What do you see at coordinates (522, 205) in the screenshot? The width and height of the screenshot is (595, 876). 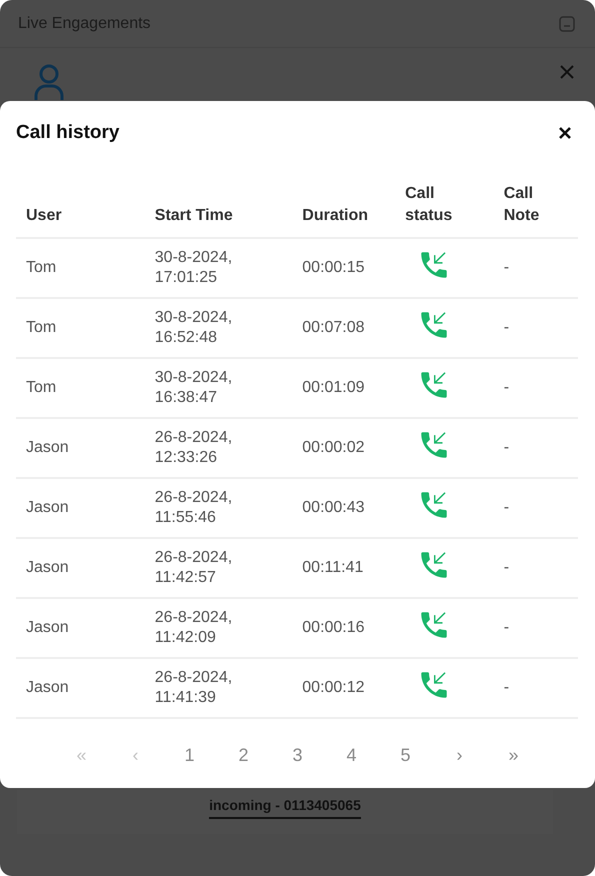 I see `column-header: Call Note` at bounding box center [522, 205].